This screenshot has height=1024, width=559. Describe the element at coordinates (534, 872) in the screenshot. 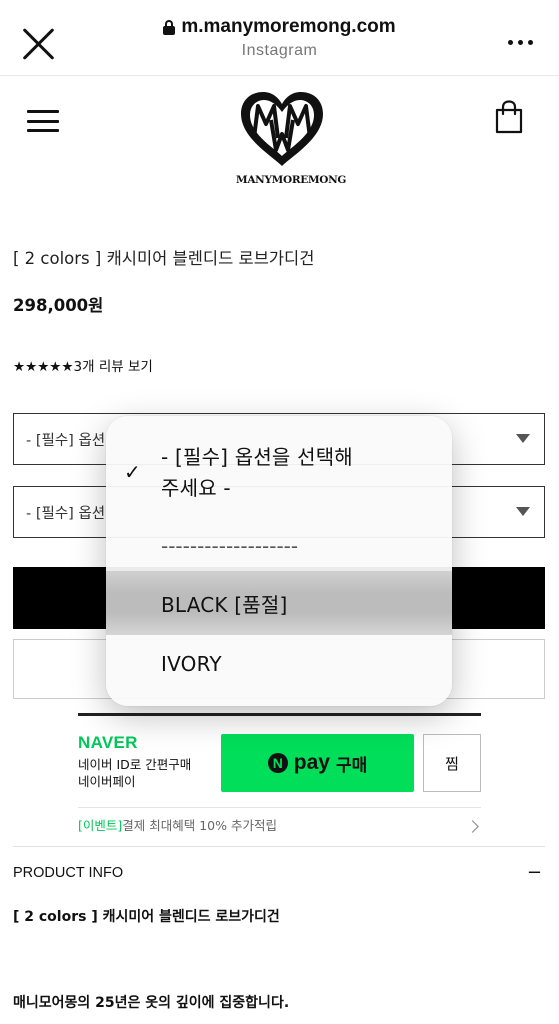

I see `collapse-icon: −` at that location.